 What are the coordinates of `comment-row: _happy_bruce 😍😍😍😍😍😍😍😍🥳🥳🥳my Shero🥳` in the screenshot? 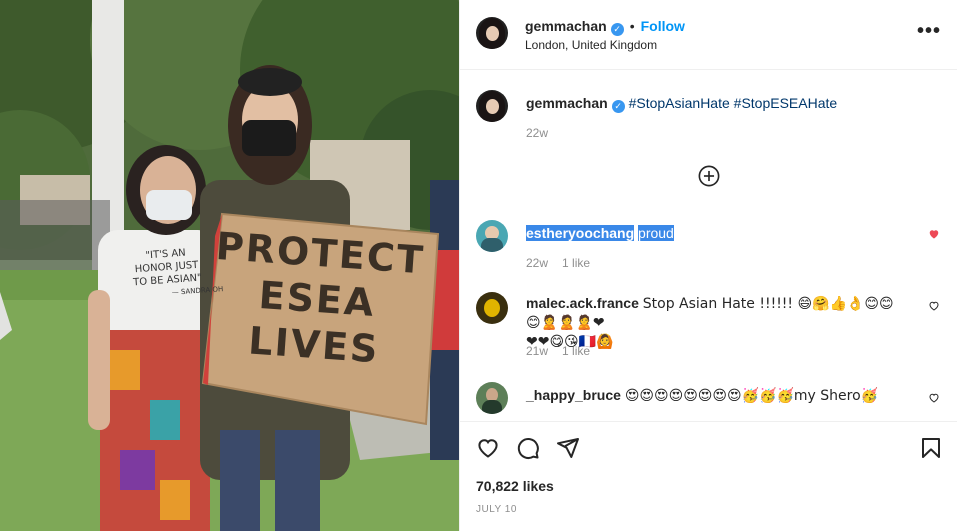 It's located at (709, 400).